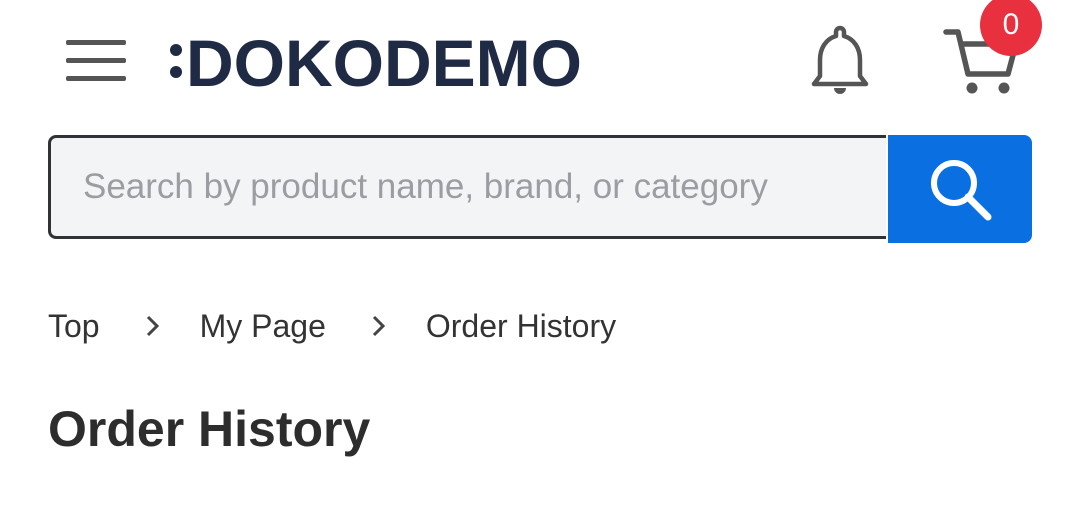 Image resolution: width=1080 pixels, height=505 pixels. I want to click on hamburger-menu-icon, so click(96, 61).